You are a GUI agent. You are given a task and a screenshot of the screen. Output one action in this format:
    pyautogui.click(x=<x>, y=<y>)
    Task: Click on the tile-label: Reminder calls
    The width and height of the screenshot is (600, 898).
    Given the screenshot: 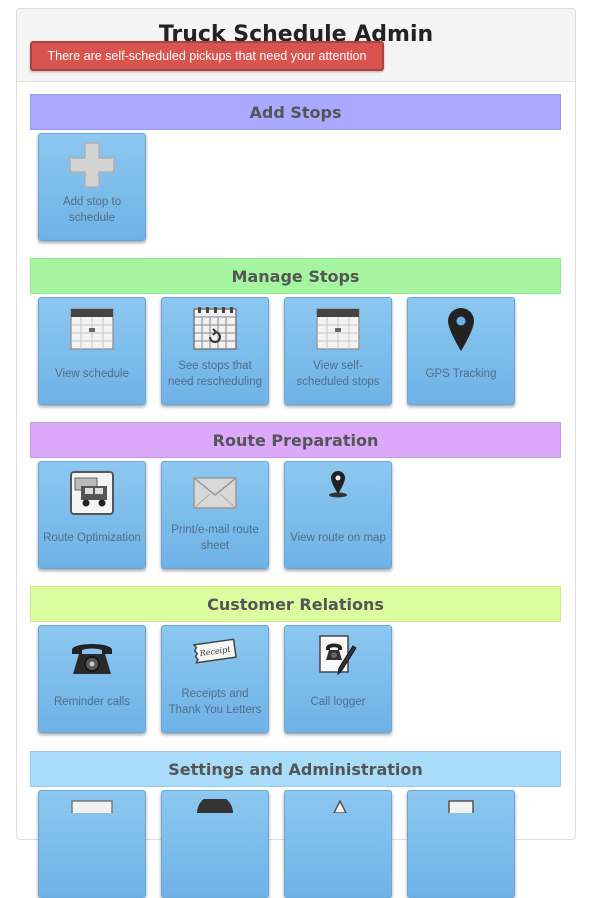 What is the action you would take?
    pyautogui.click(x=92, y=702)
    